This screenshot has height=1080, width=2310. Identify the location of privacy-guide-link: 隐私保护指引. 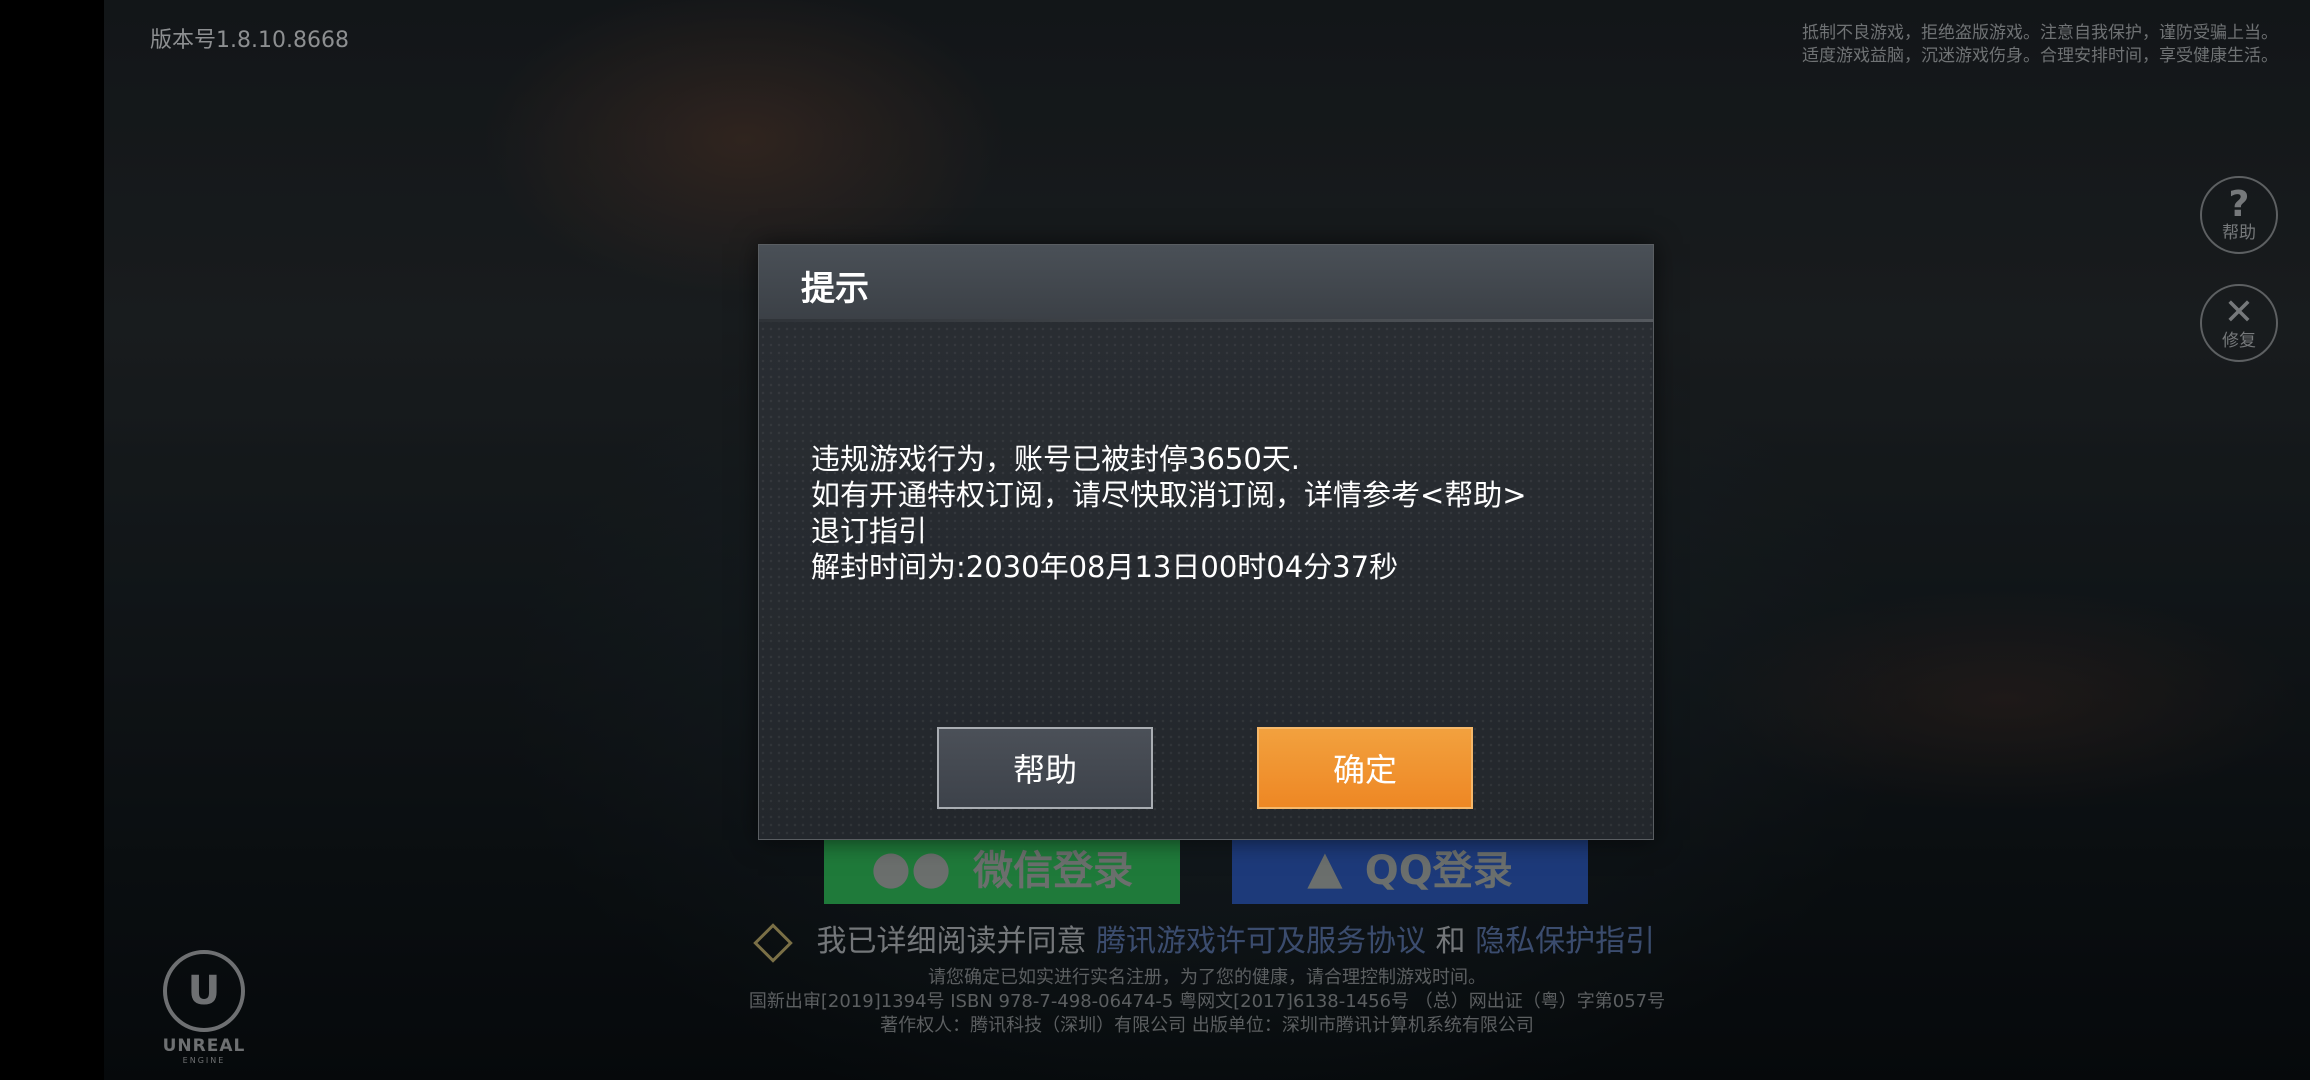
(1565, 941).